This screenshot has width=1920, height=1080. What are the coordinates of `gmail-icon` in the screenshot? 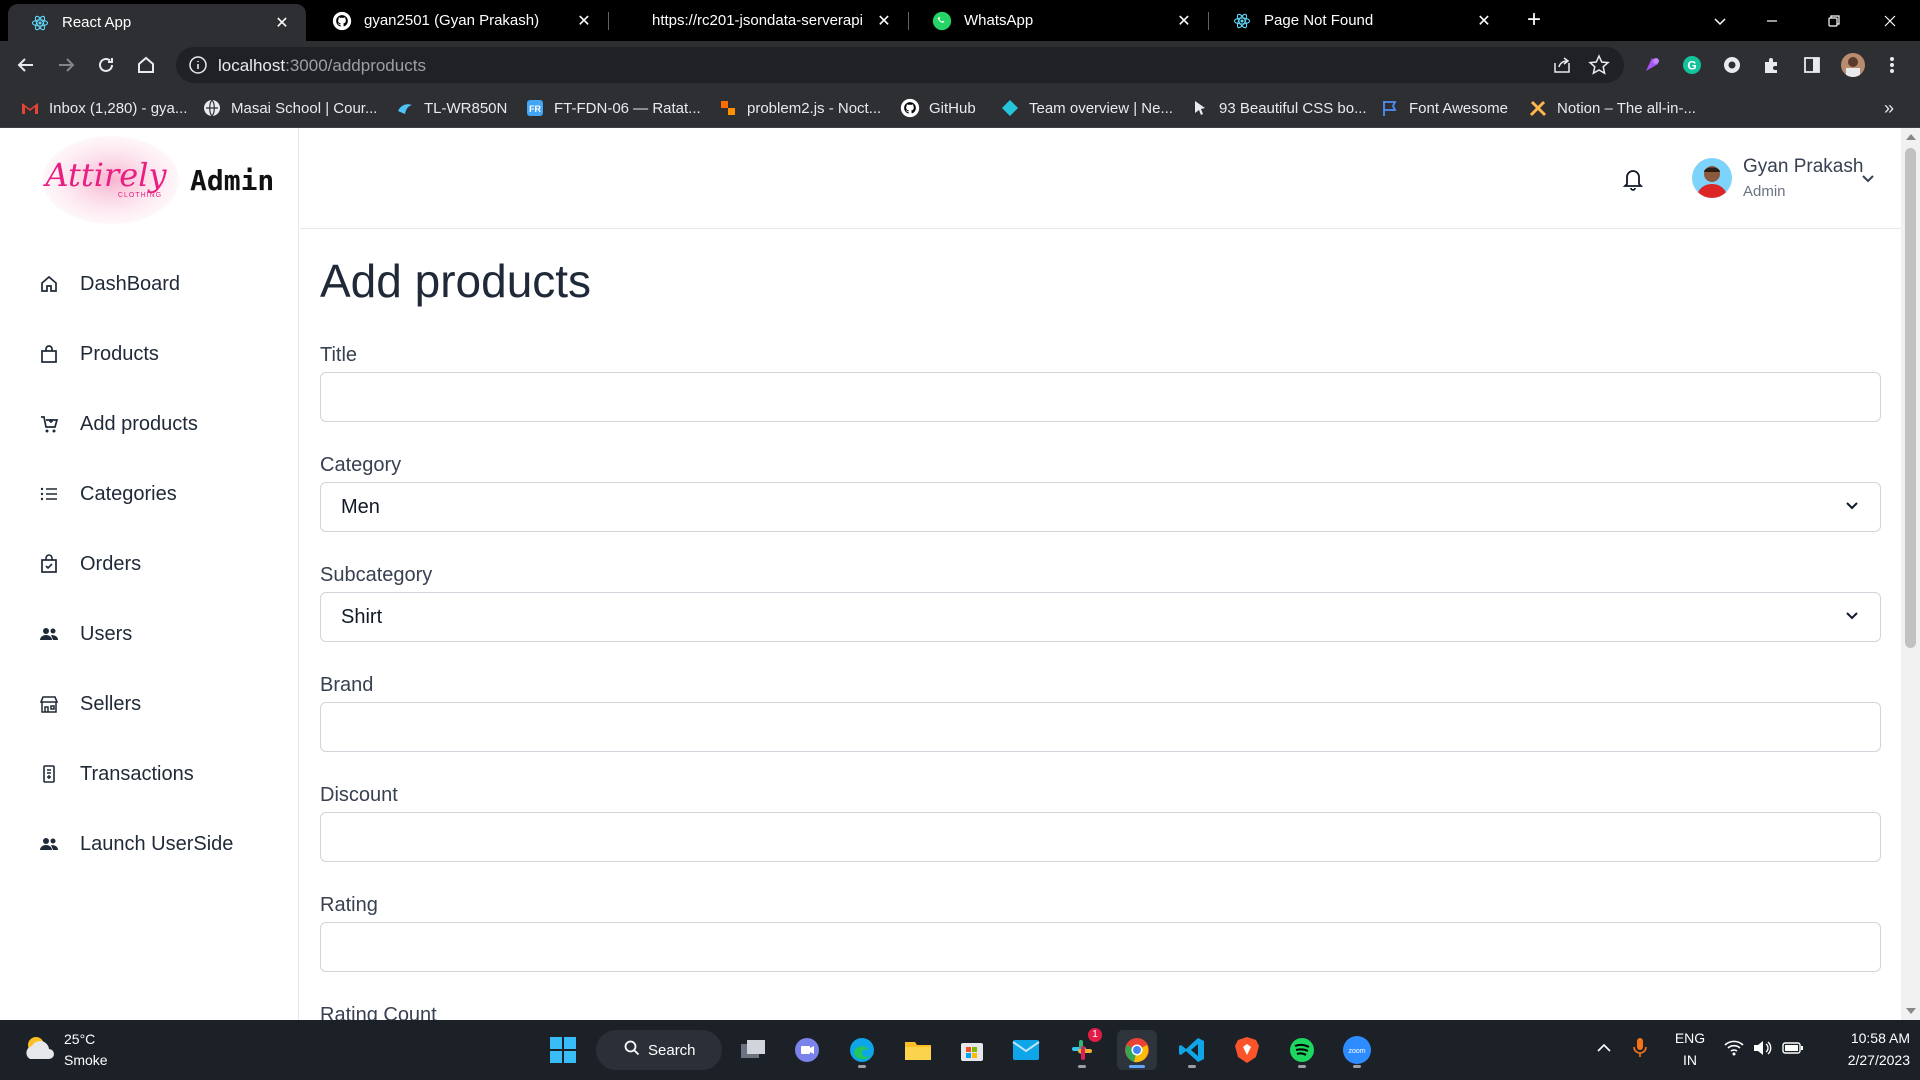 It's located at (30, 108).